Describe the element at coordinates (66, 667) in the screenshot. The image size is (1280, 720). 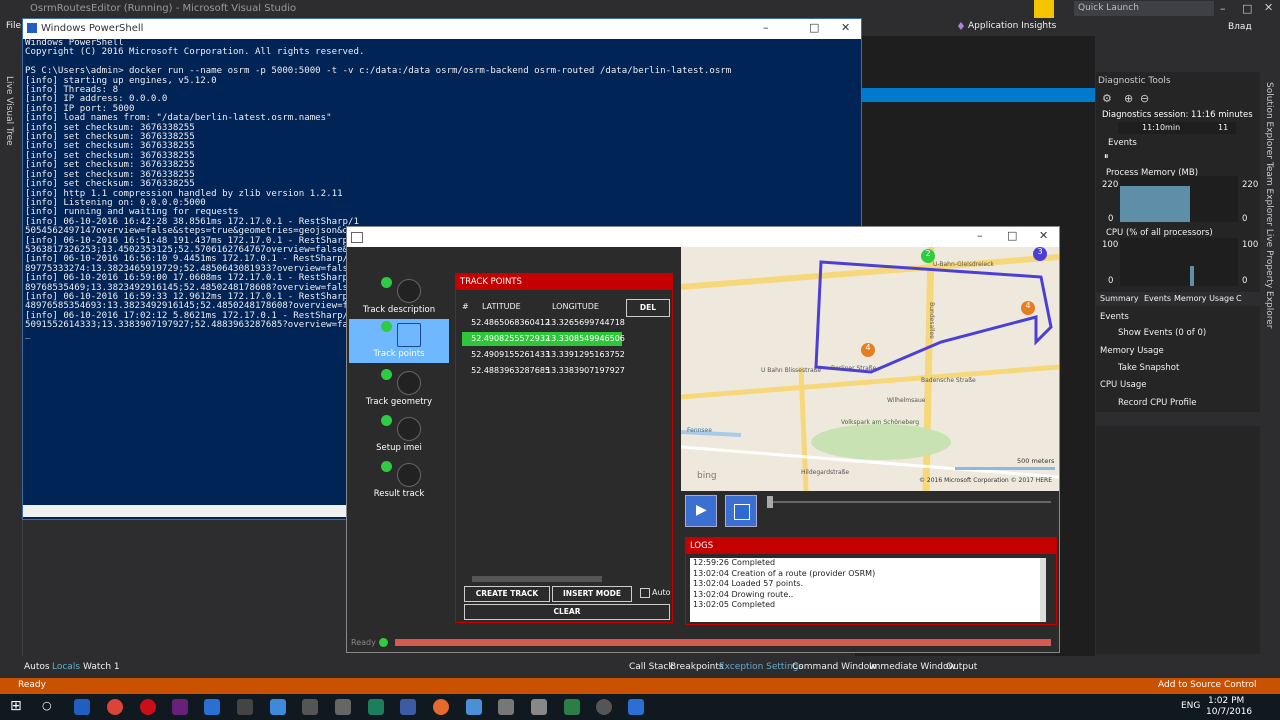
I see `tab-locals: Locals` at that location.